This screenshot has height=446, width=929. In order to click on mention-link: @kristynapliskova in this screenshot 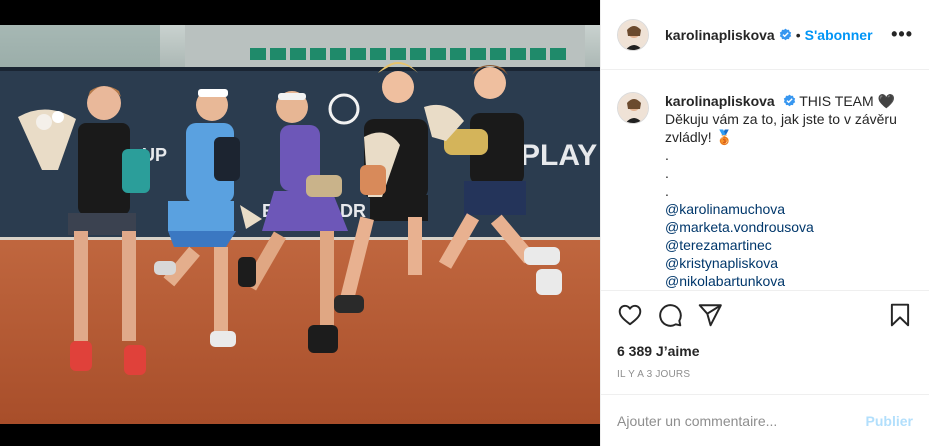, I will do `click(789, 263)`.